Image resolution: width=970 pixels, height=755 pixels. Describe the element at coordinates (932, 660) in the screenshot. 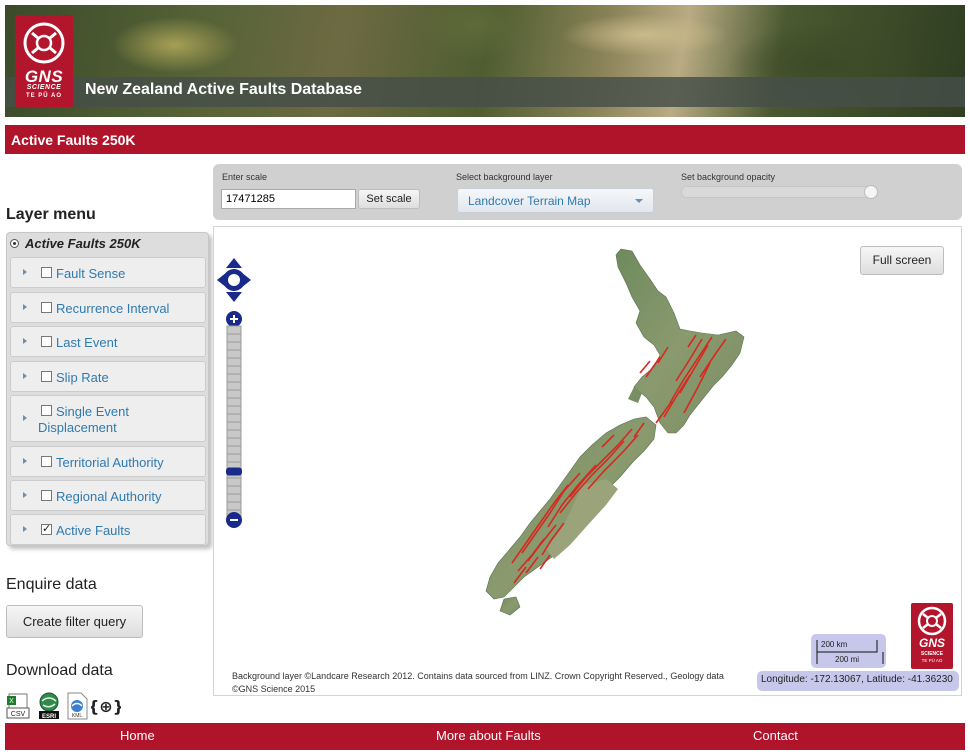

I see `map-logo-tagline-text: TE PŪ AO` at that location.